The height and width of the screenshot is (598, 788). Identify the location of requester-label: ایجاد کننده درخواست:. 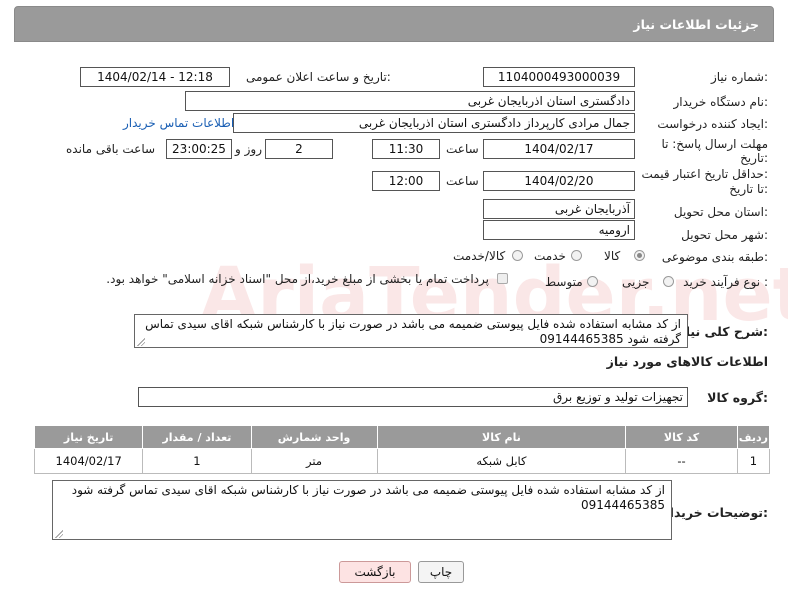
(712, 124).